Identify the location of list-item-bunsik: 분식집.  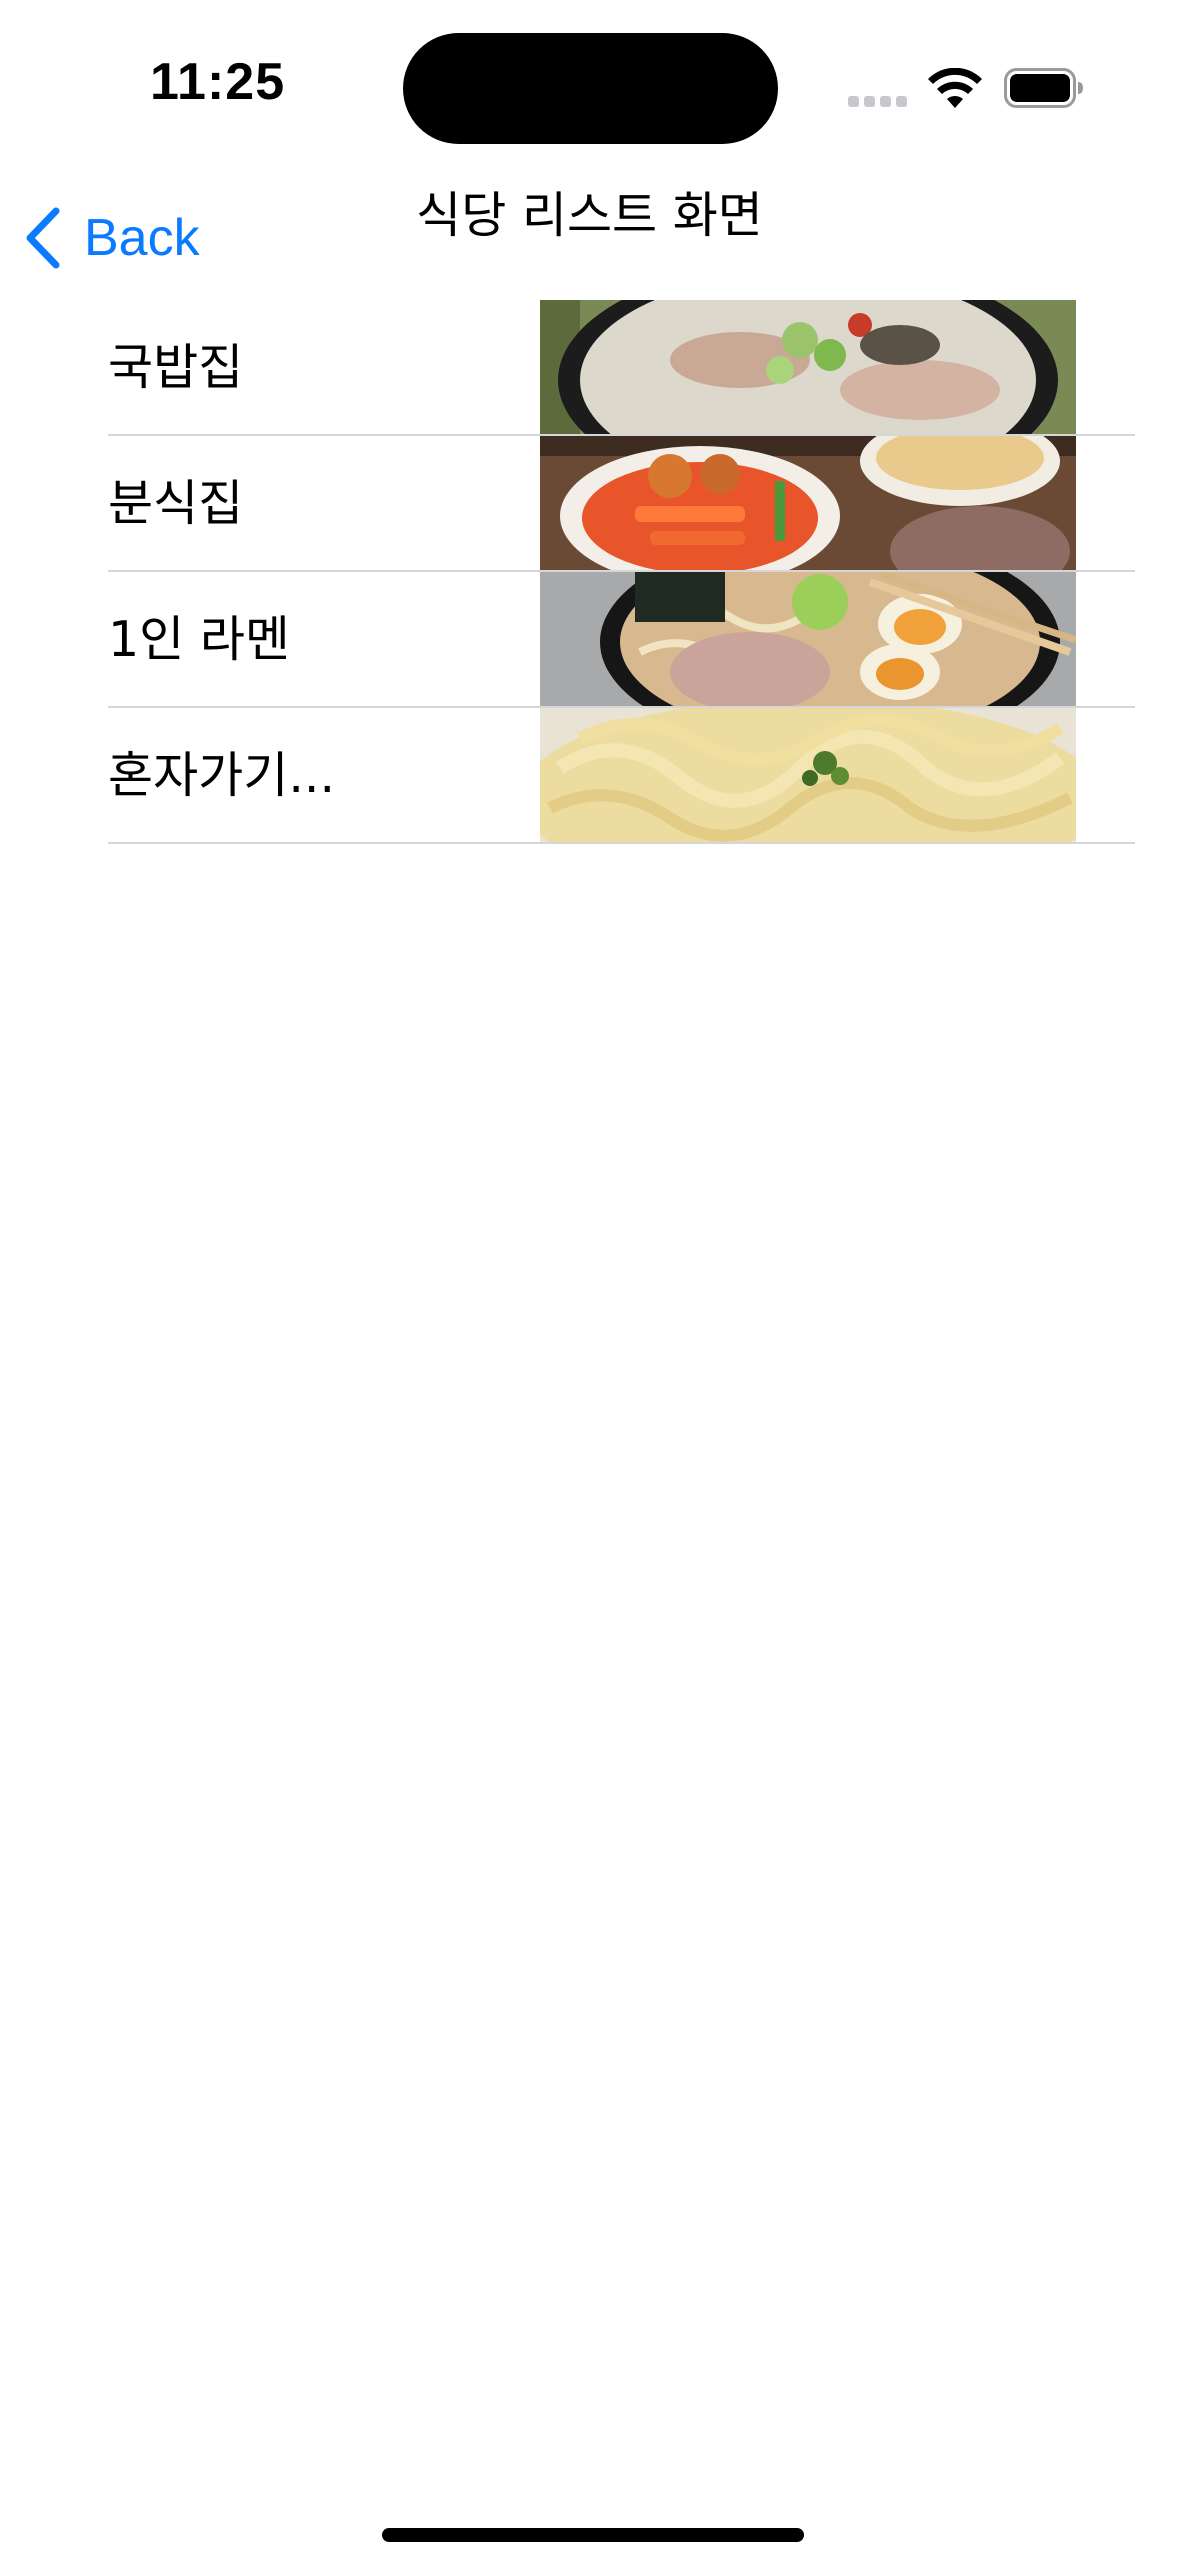
(589, 504).